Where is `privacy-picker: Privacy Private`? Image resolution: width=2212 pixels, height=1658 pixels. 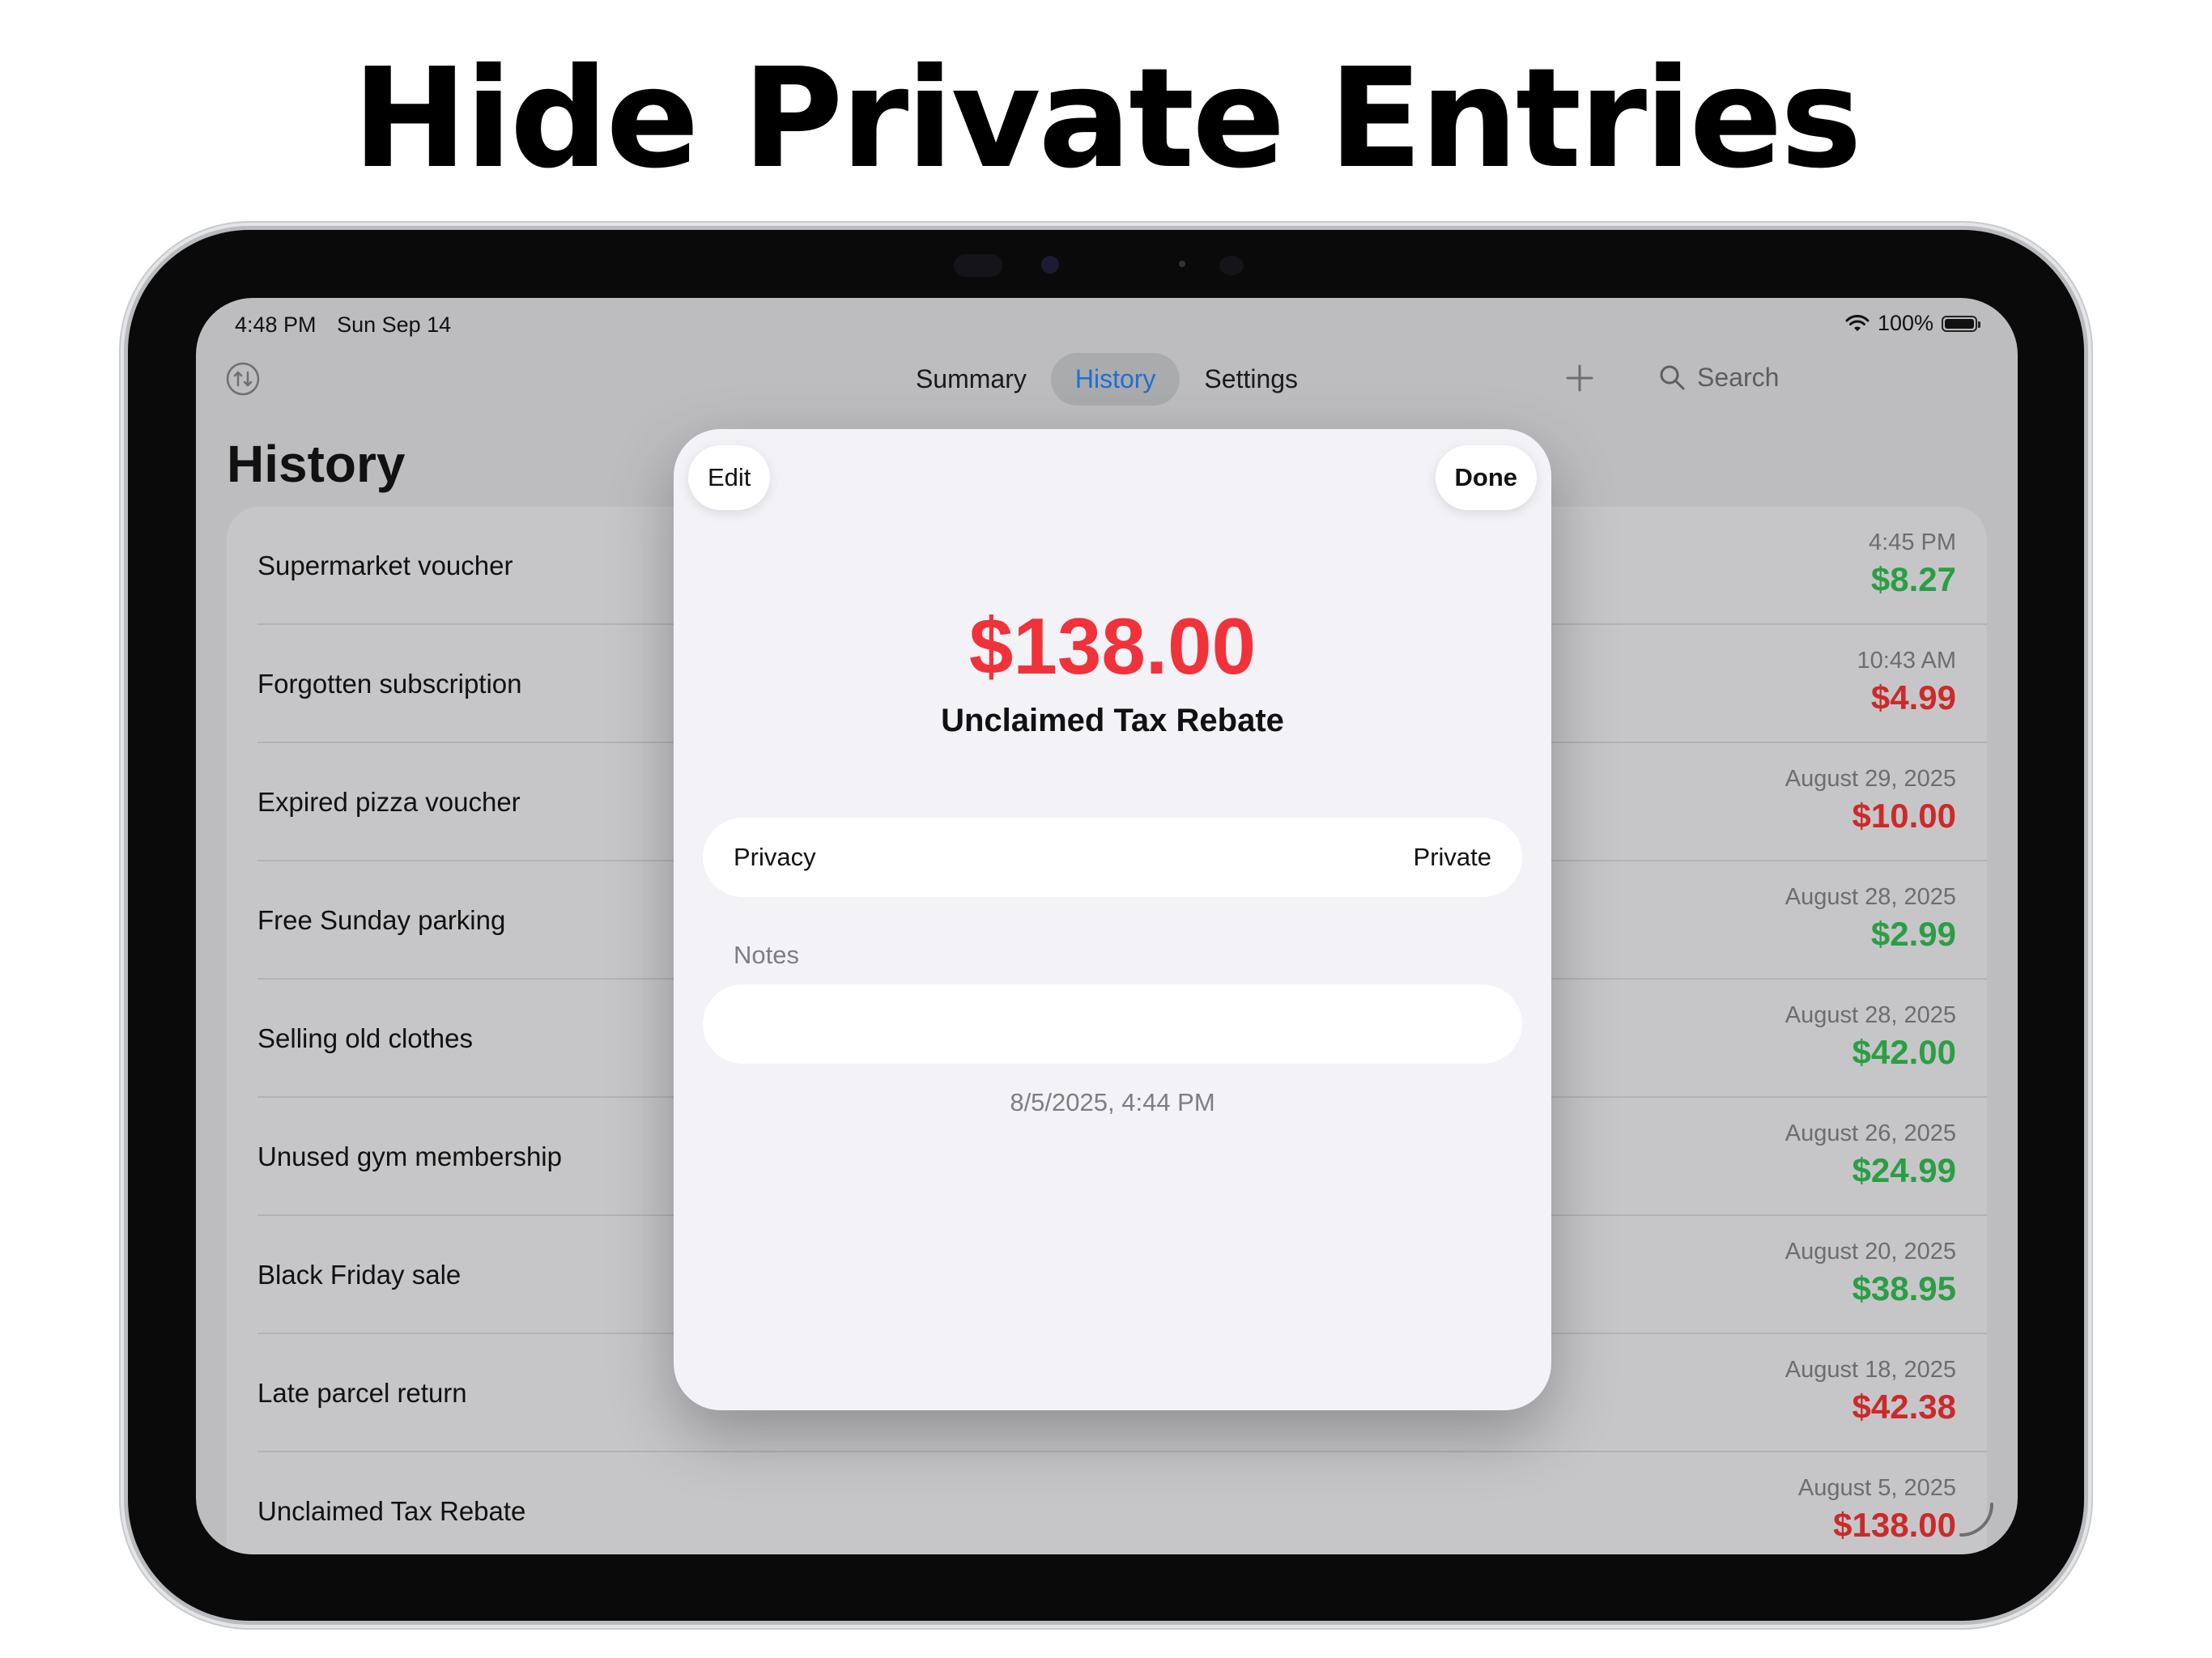
privacy-picker: Privacy Private is located at coordinates (1112, 857).